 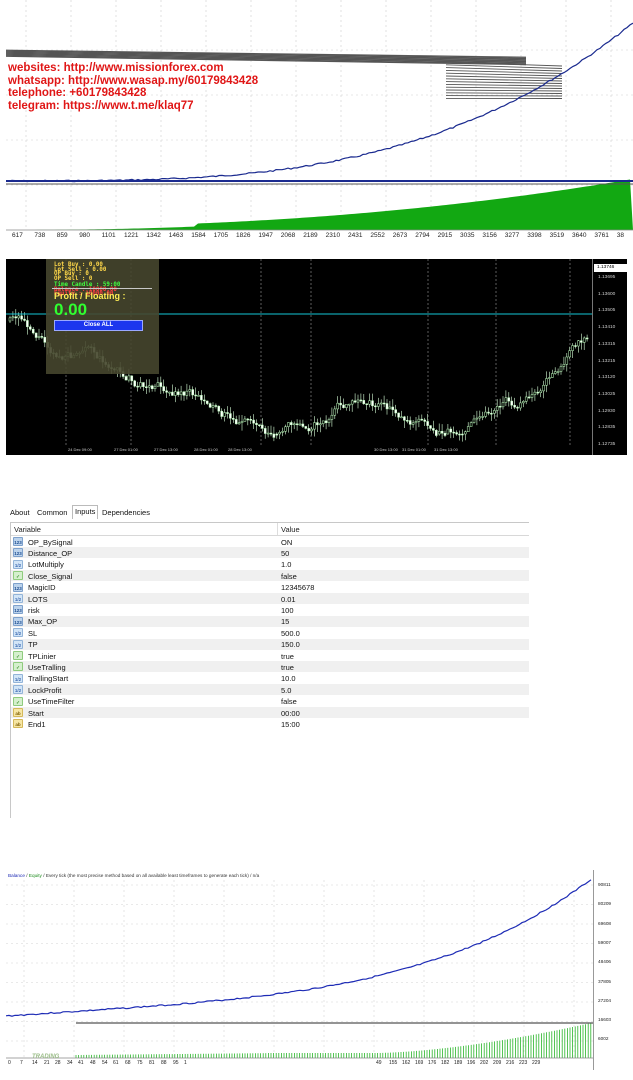 I want to click on equity-area, so click(x=319, y=204).